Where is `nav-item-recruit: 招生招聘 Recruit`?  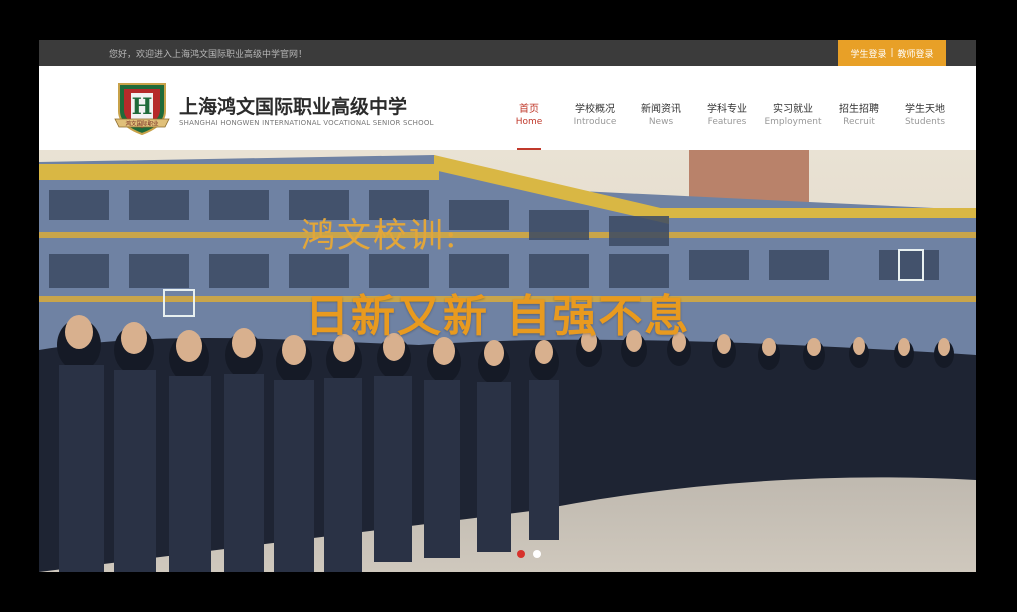
nav-item-recruit: 招生招聘 Recruit is located at coordinates (859, 113).